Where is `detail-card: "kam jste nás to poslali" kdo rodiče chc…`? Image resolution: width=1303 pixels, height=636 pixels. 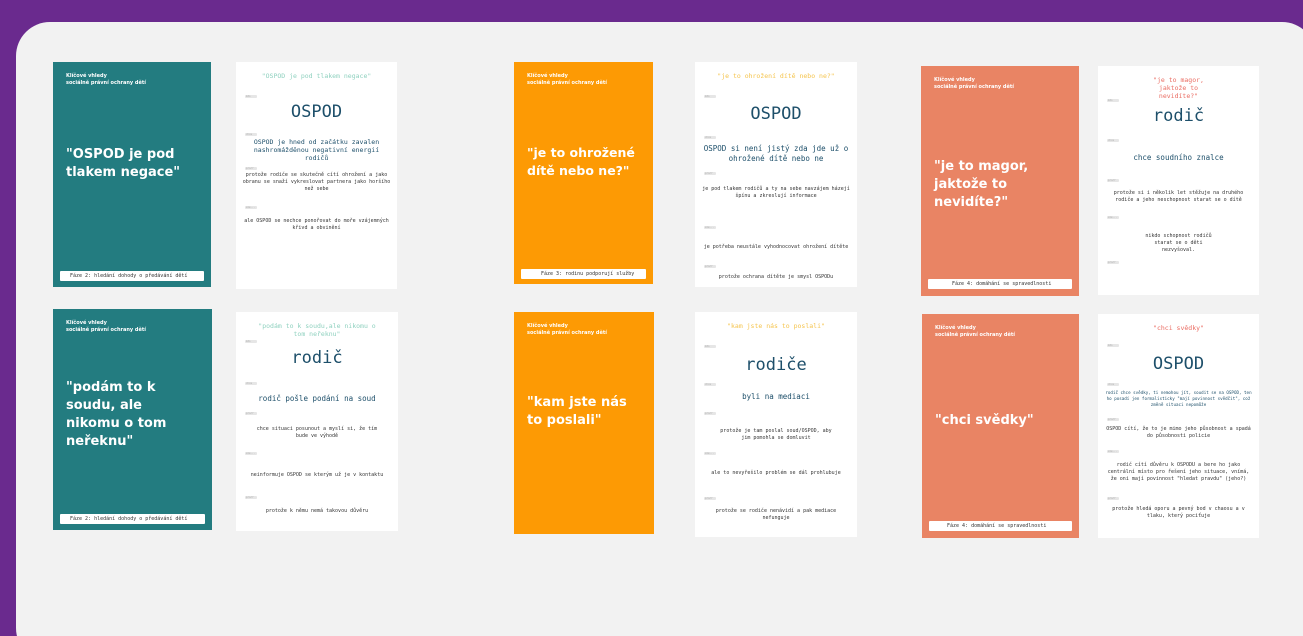 detail-card: "kam jste nás to poslali" kdo rodiče chc… is located at coordinates (776, 424).